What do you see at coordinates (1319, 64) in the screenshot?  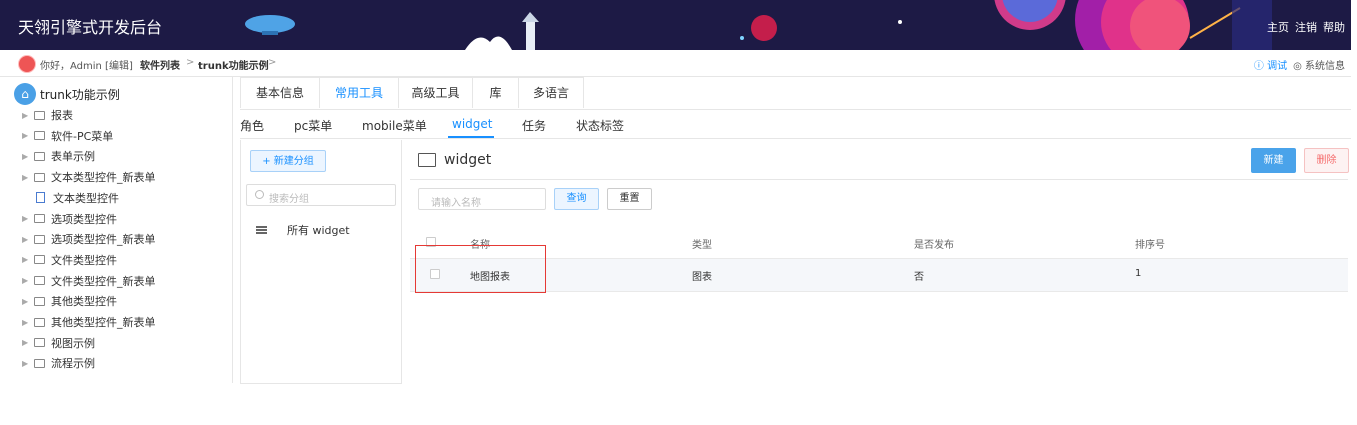 I see `system-info-link: ◎ 系统信息` at bounding box center [1319, 64].